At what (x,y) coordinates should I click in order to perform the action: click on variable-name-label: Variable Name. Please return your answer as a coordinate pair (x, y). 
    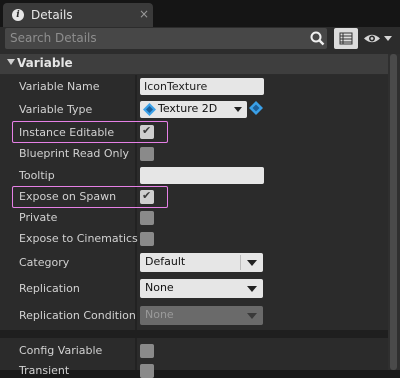
    Looking at the image, I should click on (59, 86).